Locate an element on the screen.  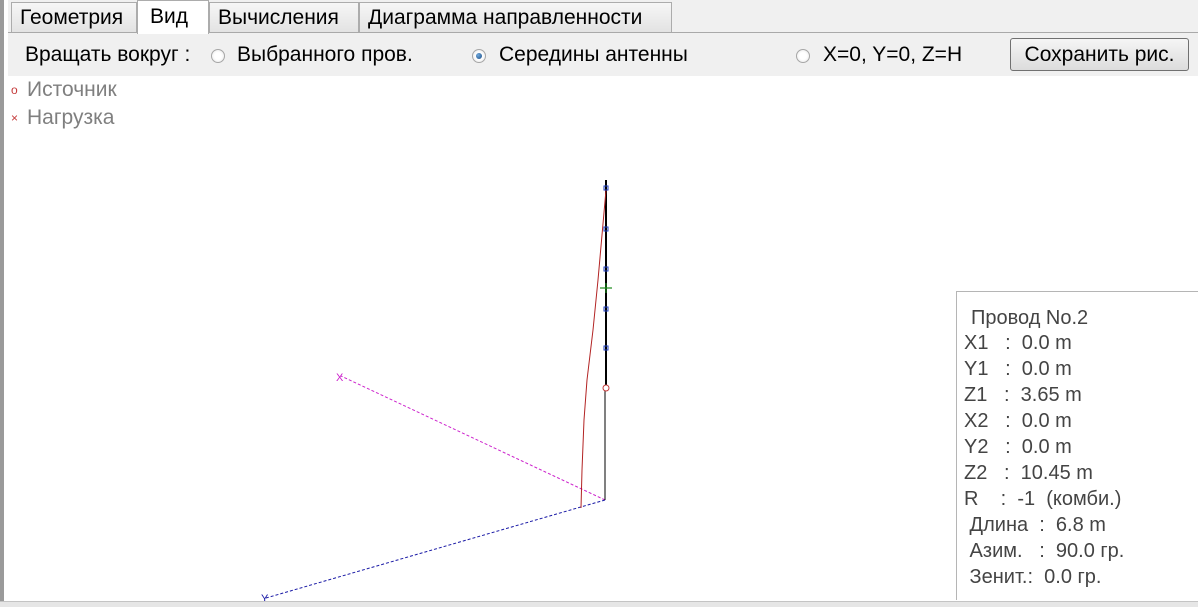
x-axis-line is located at coordinates (473, 438).